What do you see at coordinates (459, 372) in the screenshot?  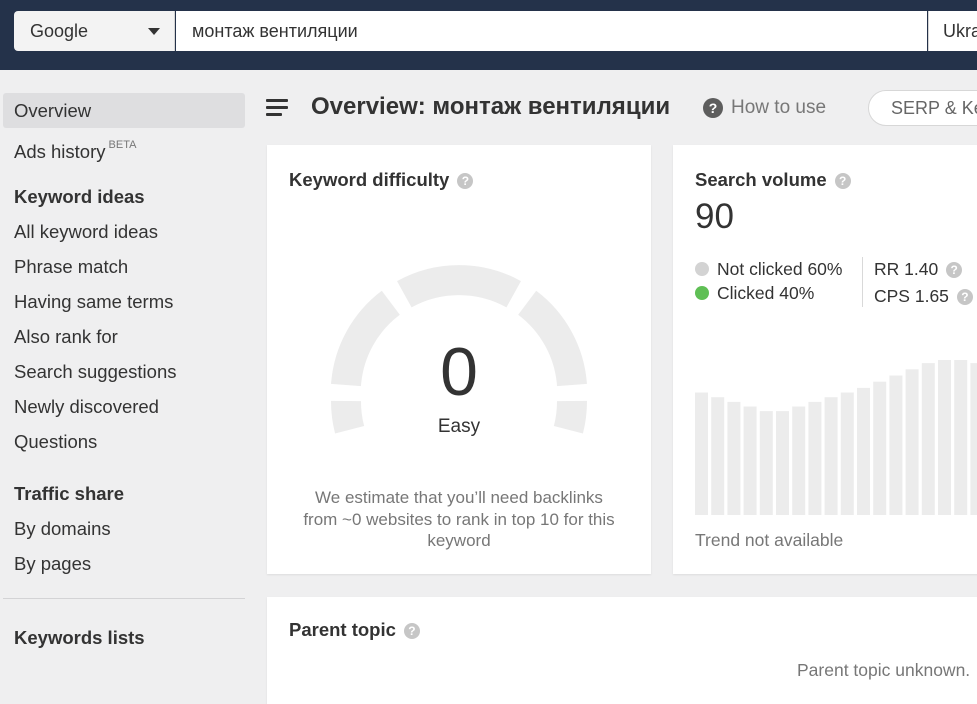 I see `difficulty-score: 0` at bounding box center [459, 372].